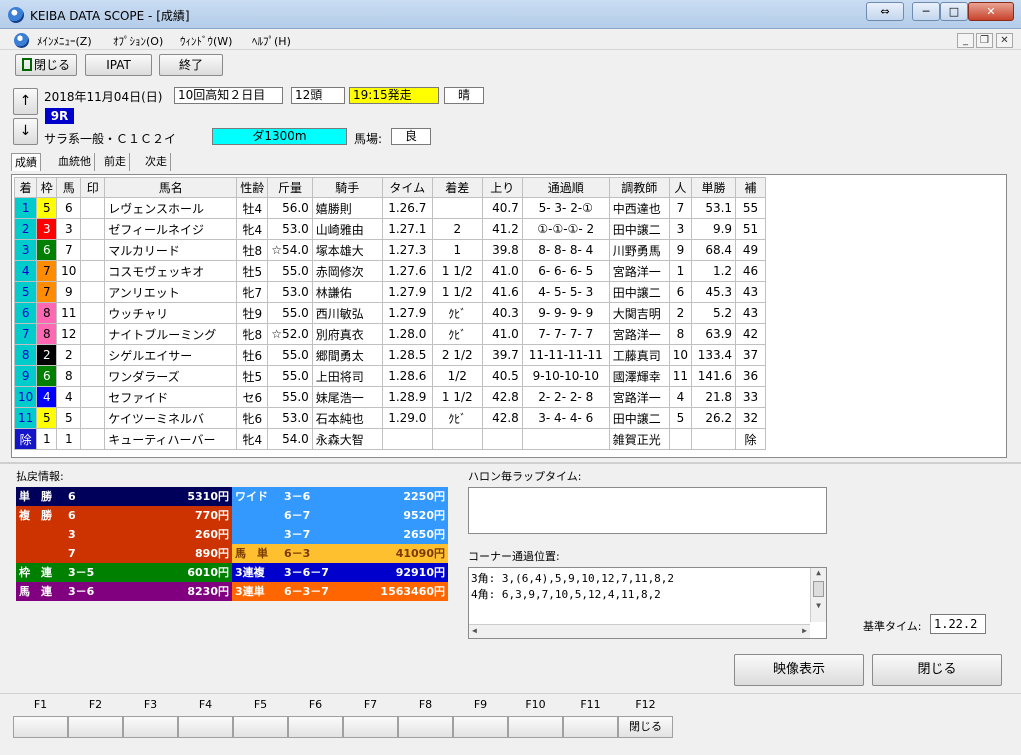 This screenshot has width=1021, height=755. I want to click on fkey-button-f9, so click(480, 727).